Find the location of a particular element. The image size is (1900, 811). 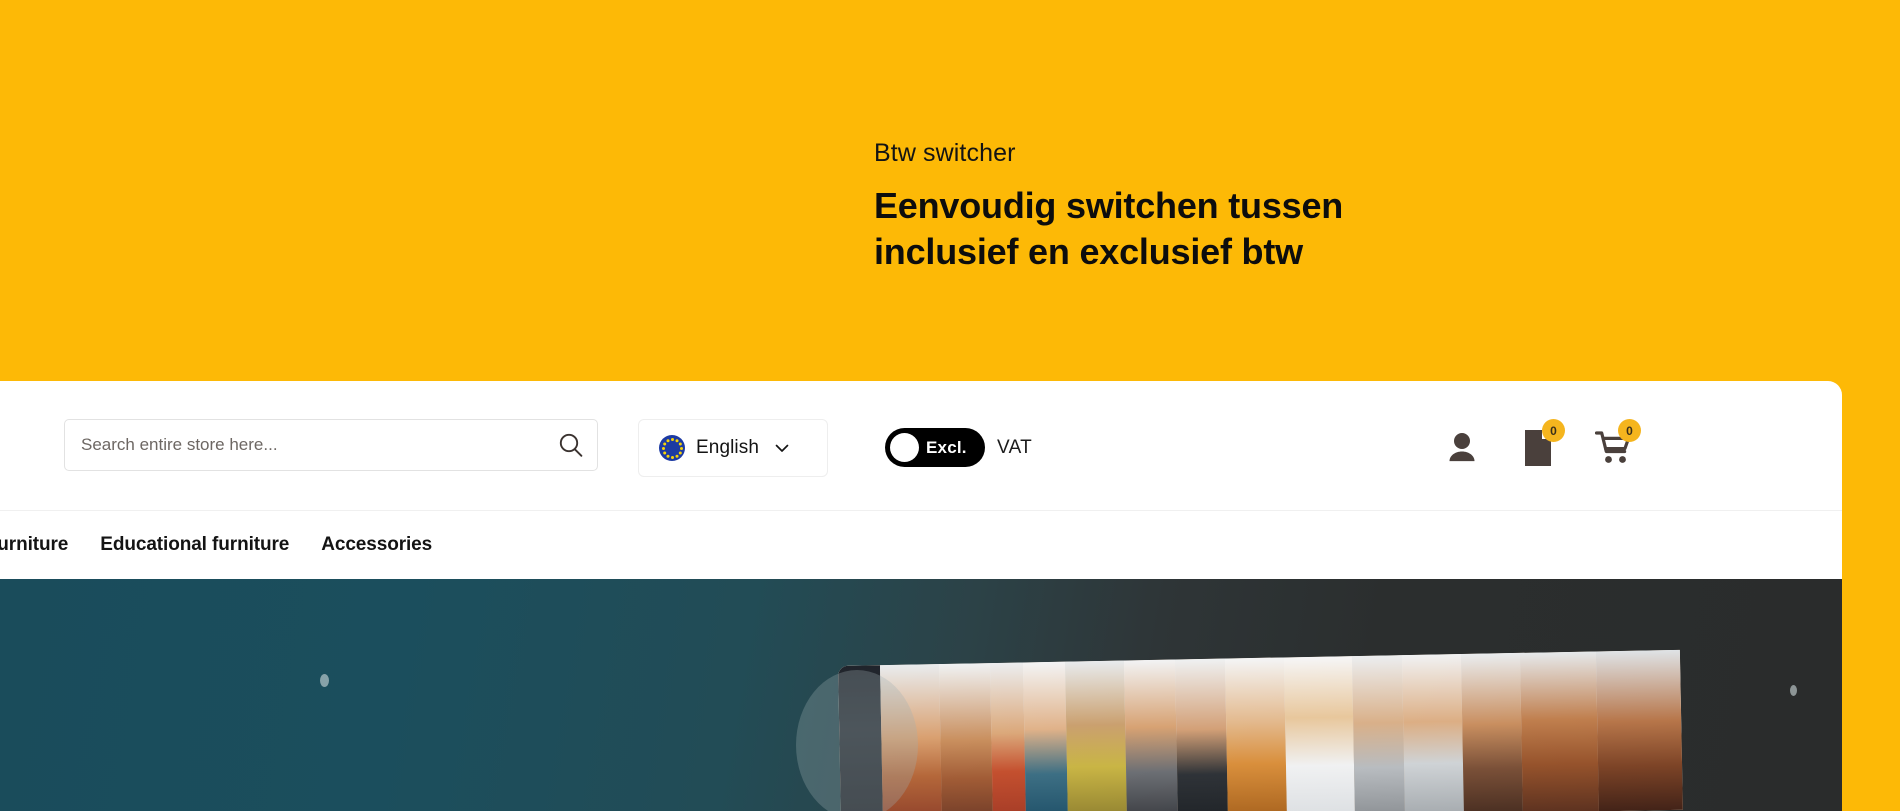

language-selector: English is located at coordinates (733, 448).